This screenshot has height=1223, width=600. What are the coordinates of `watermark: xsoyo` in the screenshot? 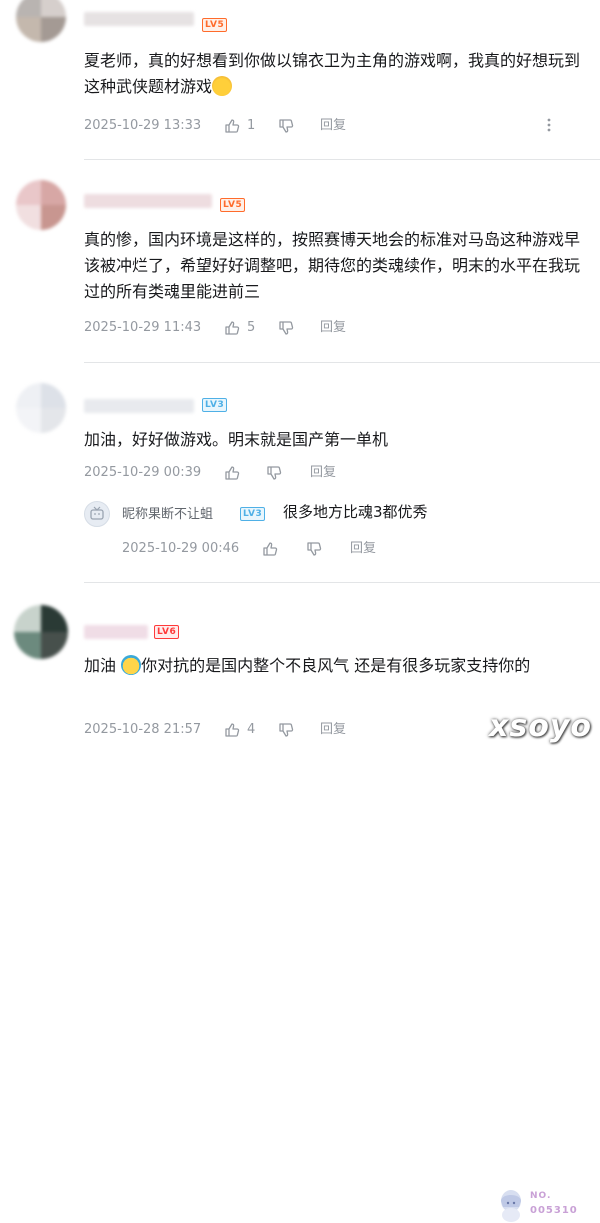 It's located at (540, 726).